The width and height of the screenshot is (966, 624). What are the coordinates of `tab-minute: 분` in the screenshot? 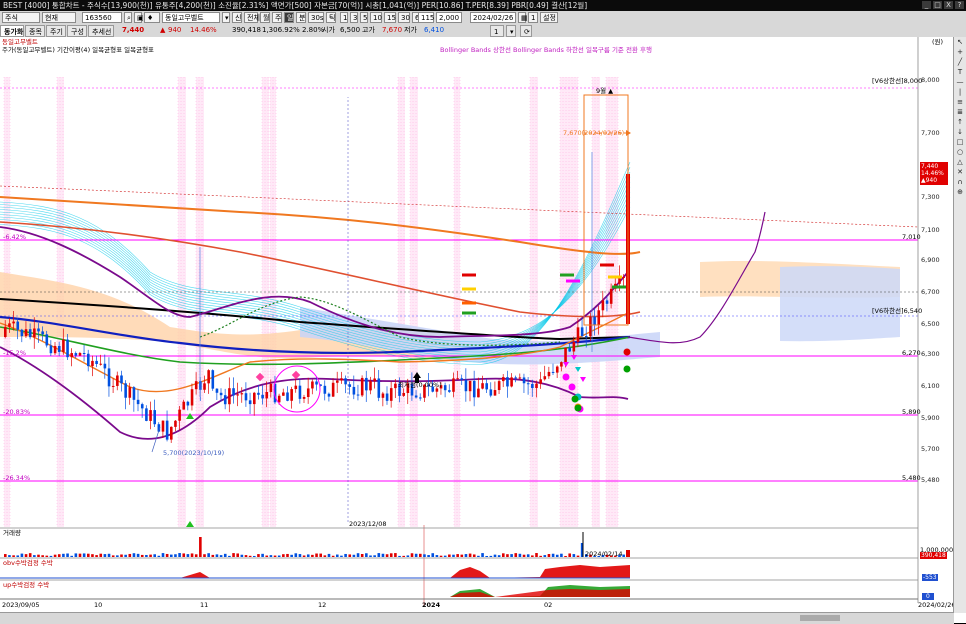 It's located at (301, 17).